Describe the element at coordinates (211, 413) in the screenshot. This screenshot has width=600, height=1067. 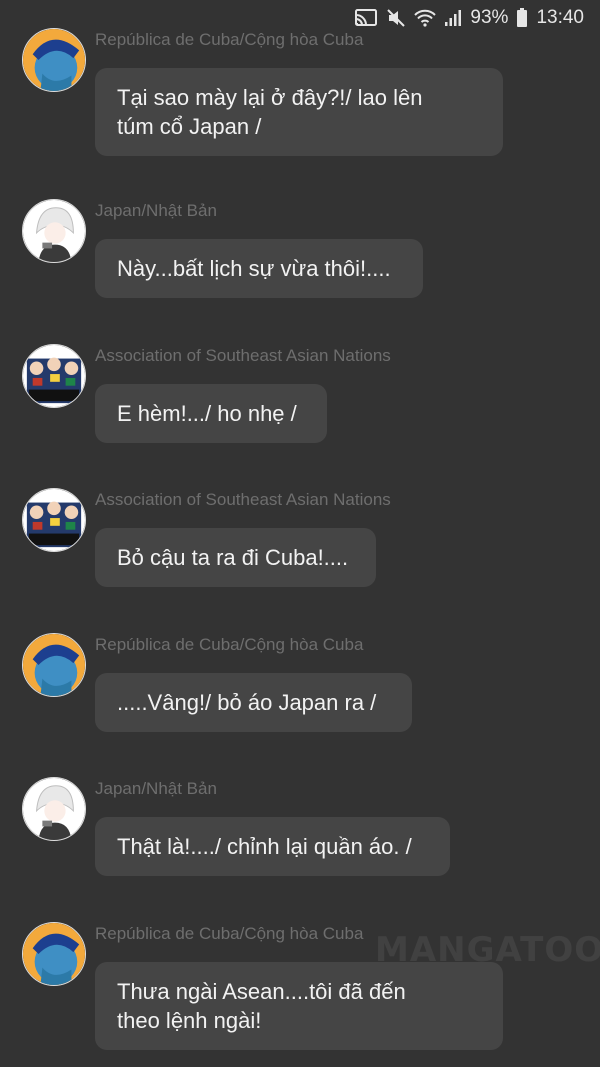
I see `message-bubble: E hèm!.../ ho nhẹ /` at that location.